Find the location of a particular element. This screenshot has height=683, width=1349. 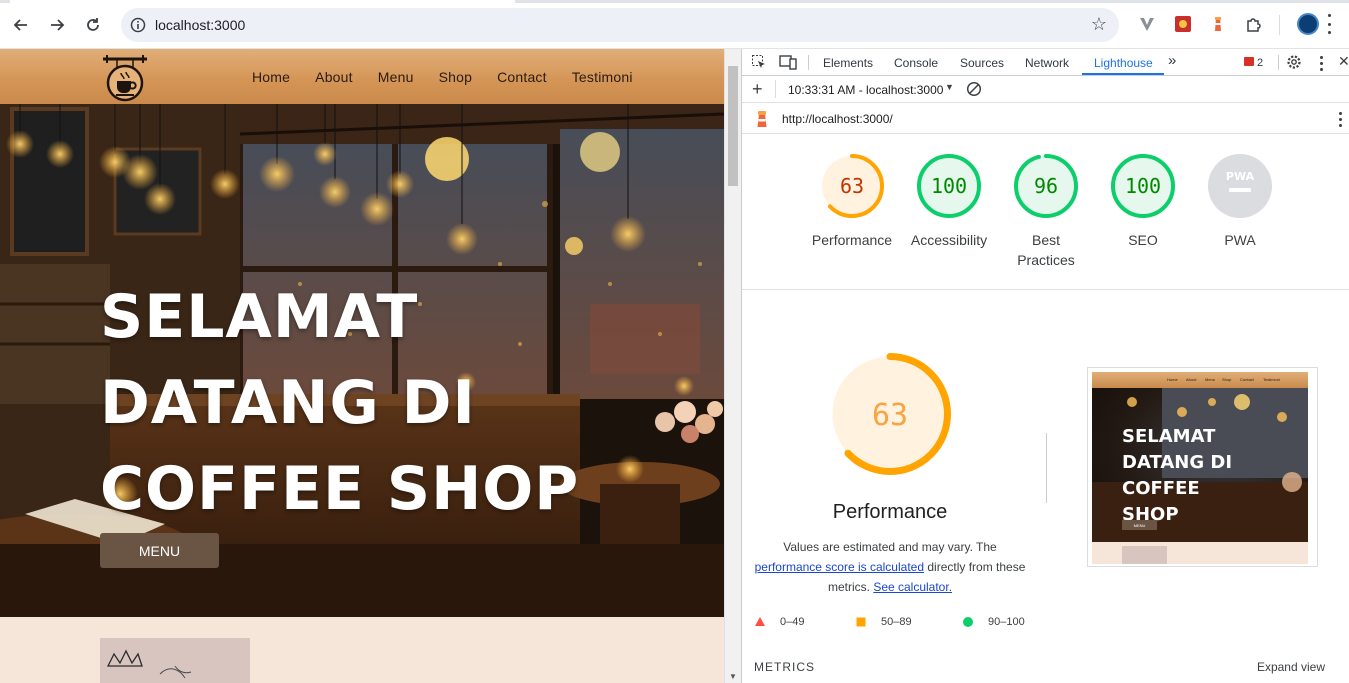

hero-menu-button: MENU is located at coordinates (159, 550).